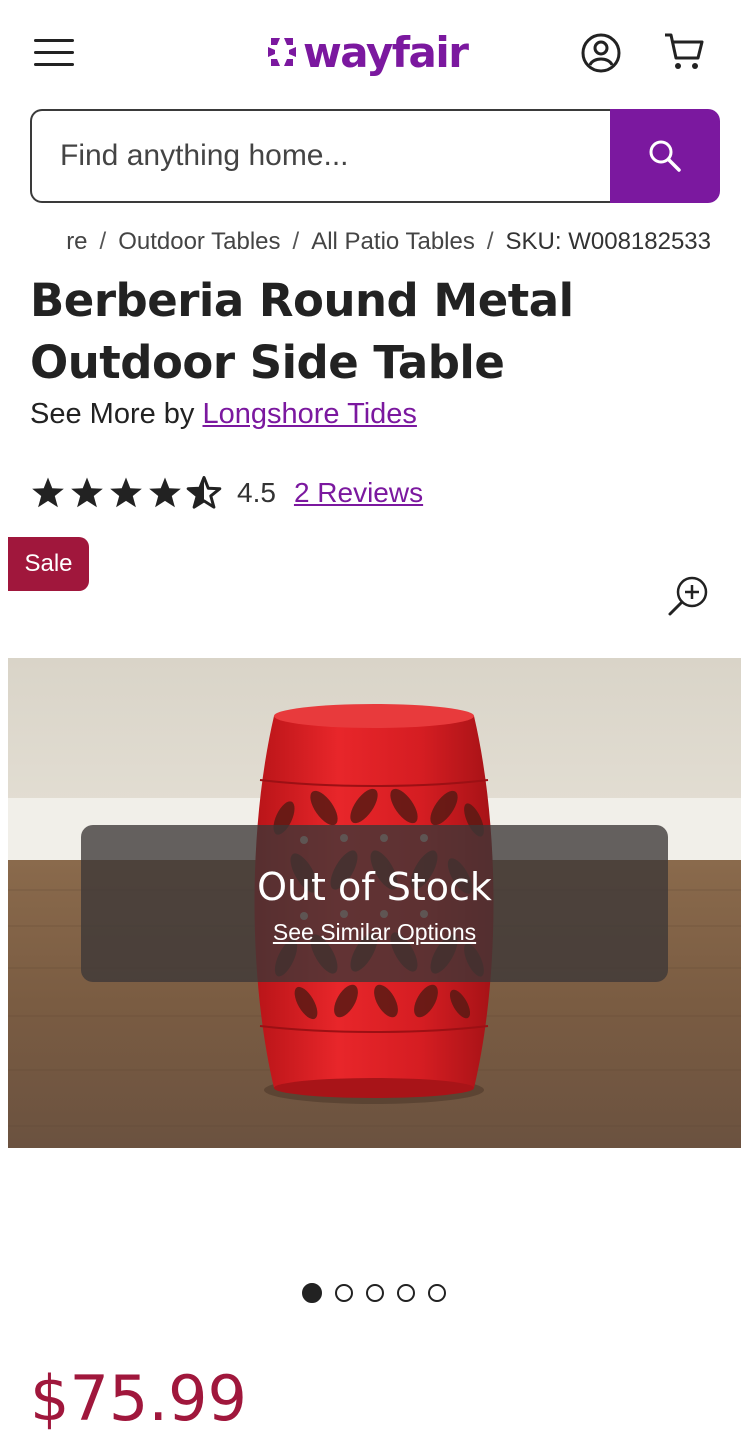 The height and width of the screenshot is (1440, 745). What do you see at coordinates (54, 53) in the screenshot?
I see `hamburger-menu-icon` at bounding box center [54, 53].